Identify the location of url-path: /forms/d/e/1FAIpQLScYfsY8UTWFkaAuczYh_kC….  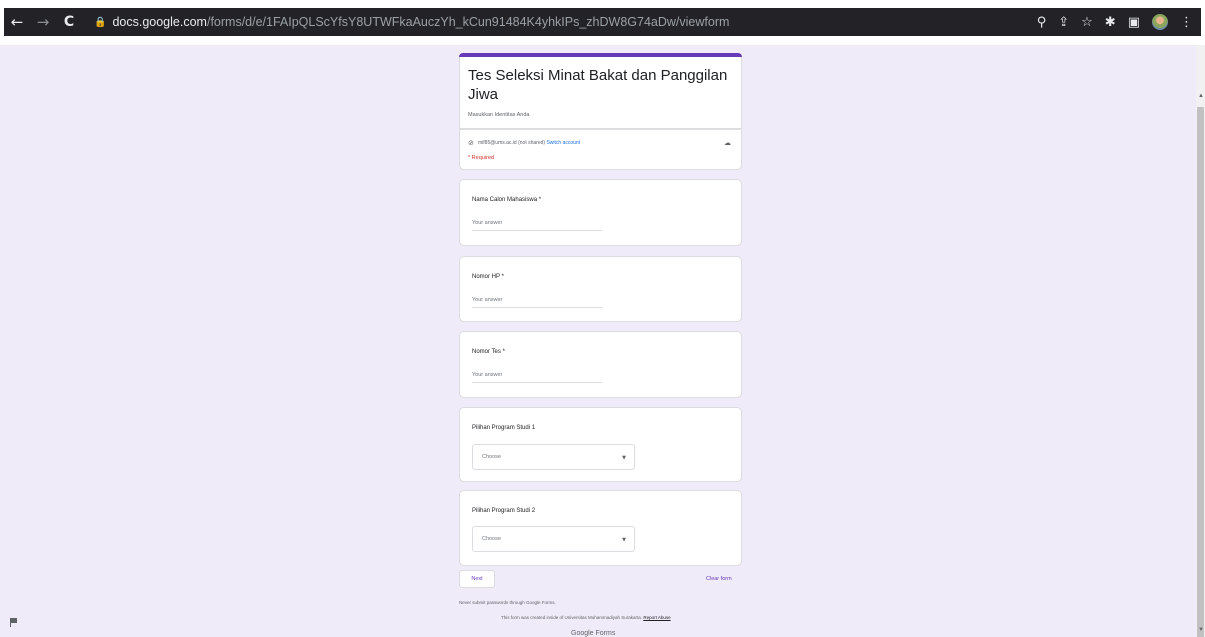
(468, 22).